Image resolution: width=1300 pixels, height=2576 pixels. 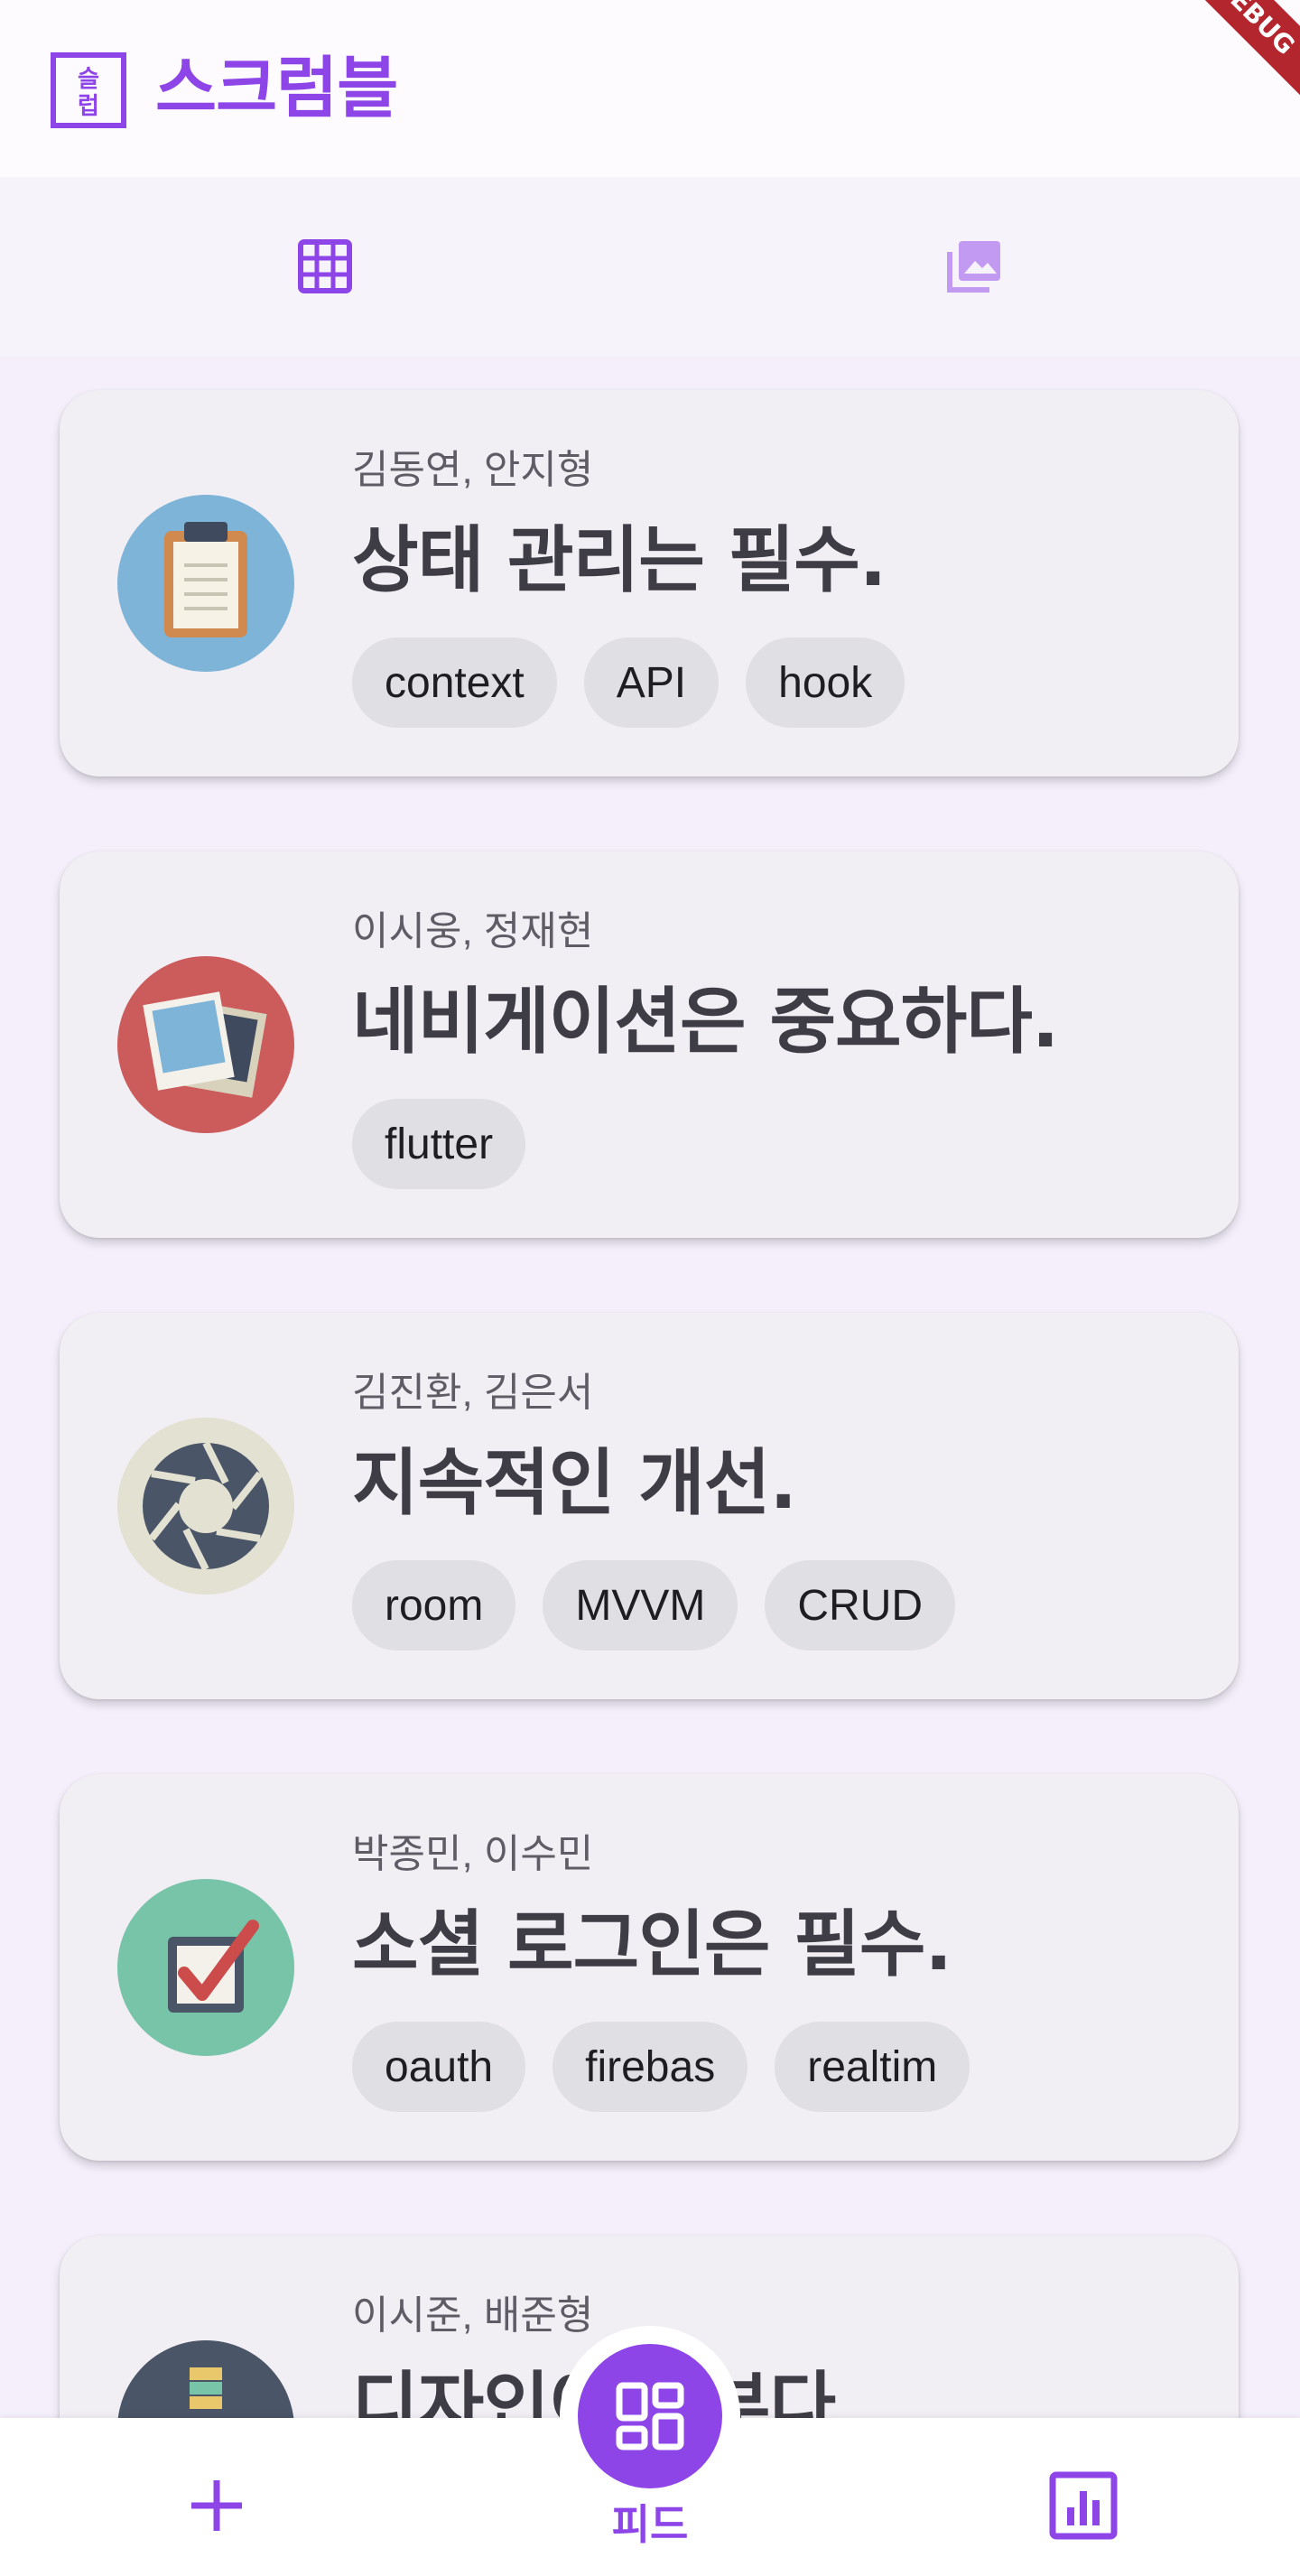 I want to click on plus-icon, so click(x=217, y=2505).